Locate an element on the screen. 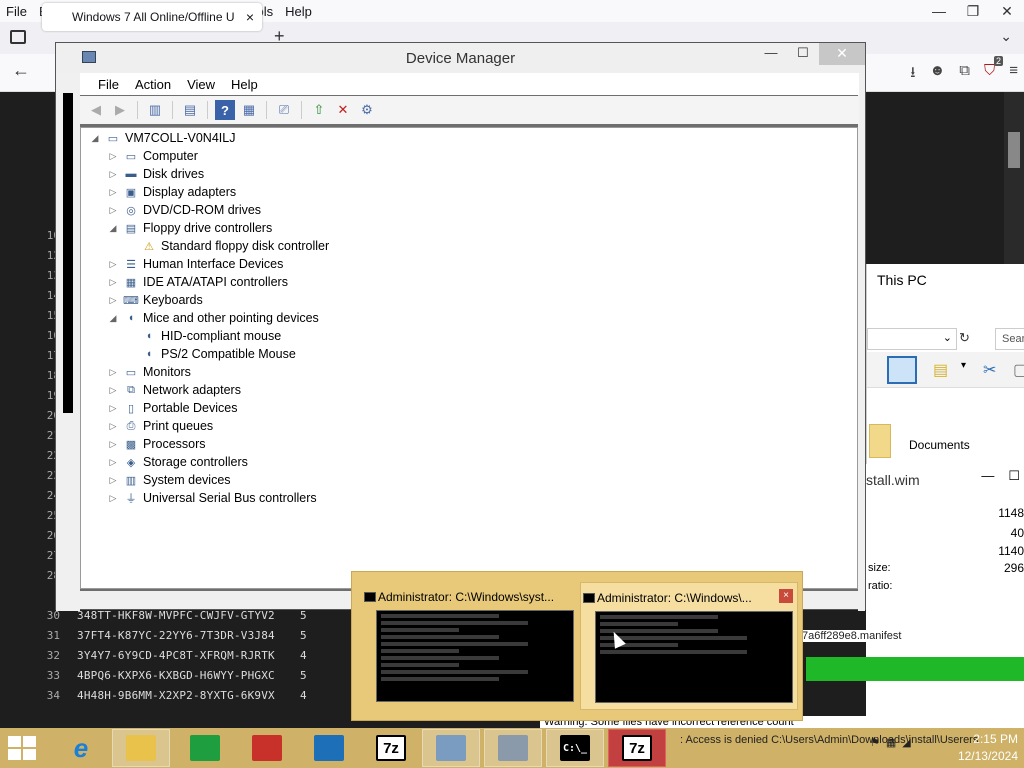 This screenshot has width=1024, height=768. manifest-file: 7a6ff289e8.manifest is located at coordinates (912, 636).